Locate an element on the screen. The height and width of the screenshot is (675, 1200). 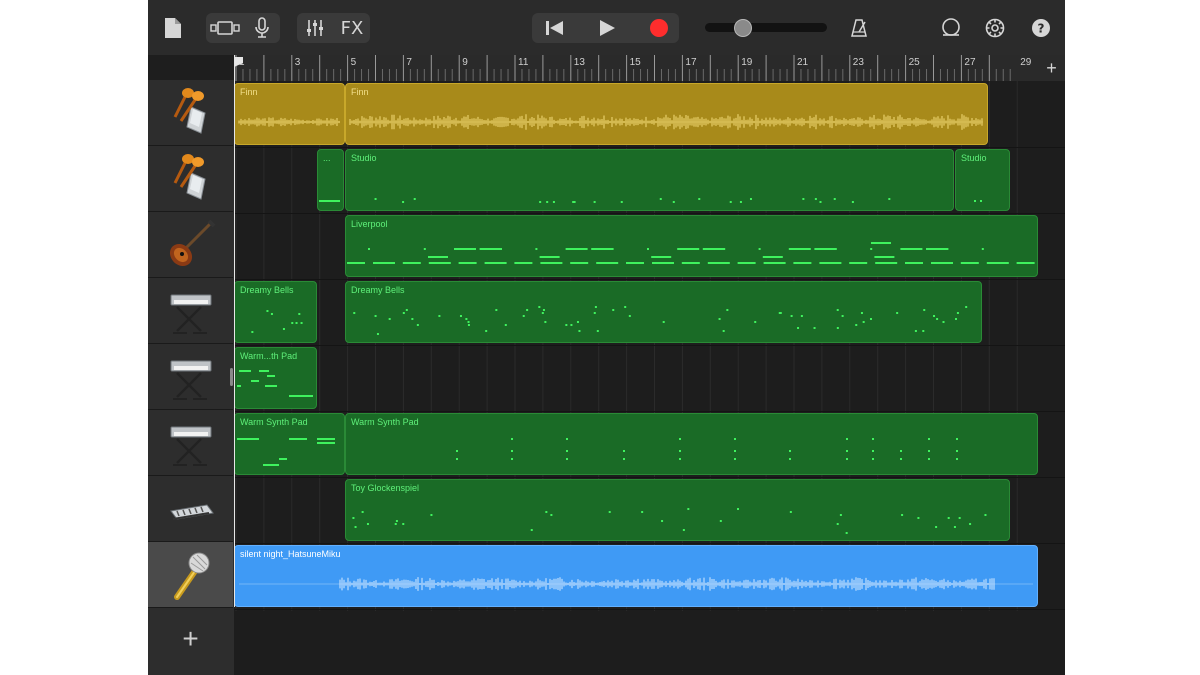
metronome-icon is located at coordinates (859, 28).